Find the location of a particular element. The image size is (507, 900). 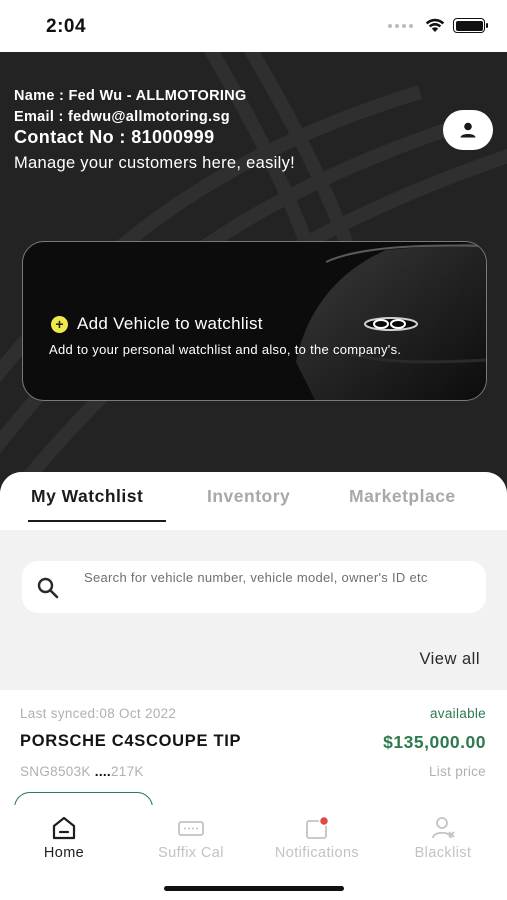

person-icon is located at coordinates (468, 130).